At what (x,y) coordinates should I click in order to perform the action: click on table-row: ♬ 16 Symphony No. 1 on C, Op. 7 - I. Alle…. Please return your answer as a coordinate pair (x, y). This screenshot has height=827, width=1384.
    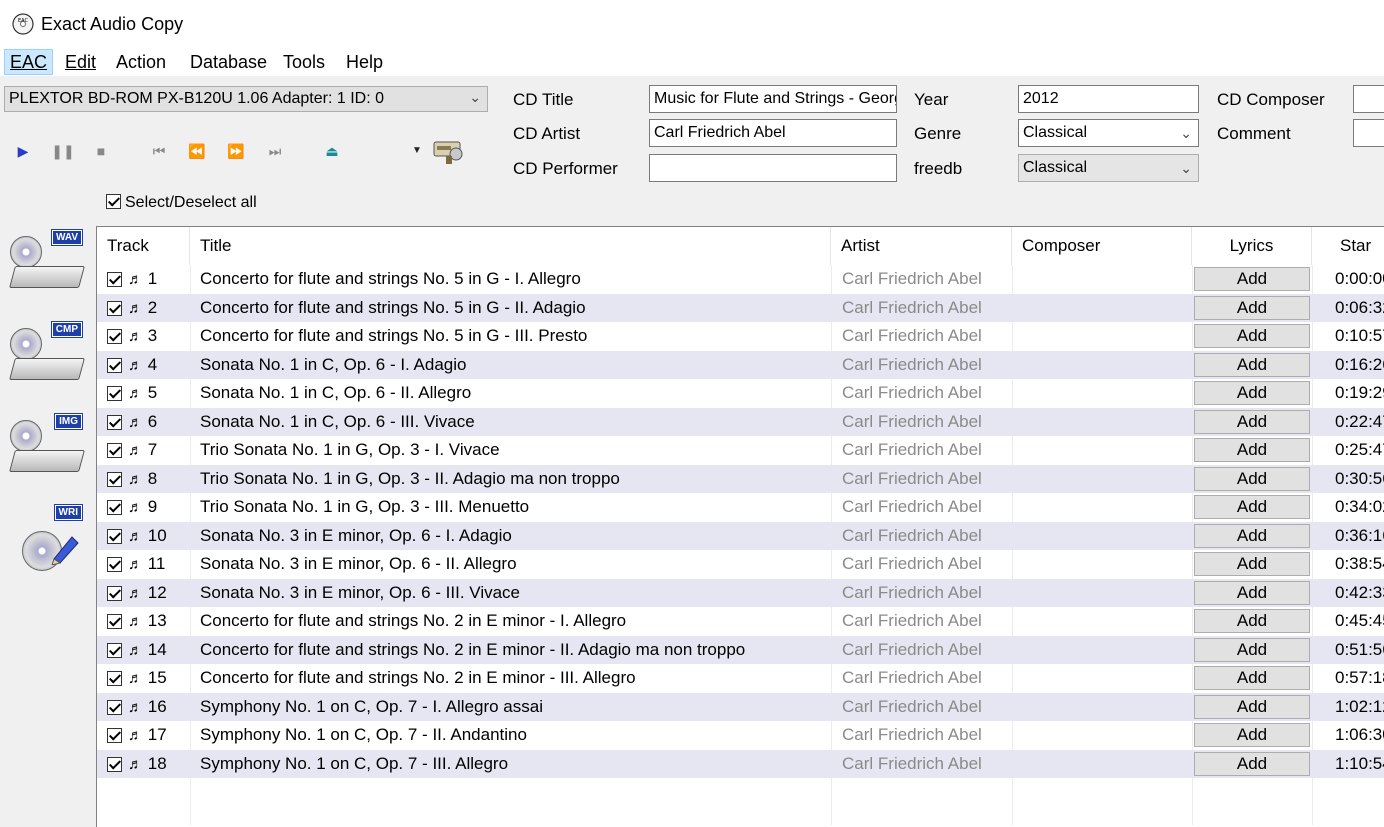
    Looking at the image, I should click on (740, 706).